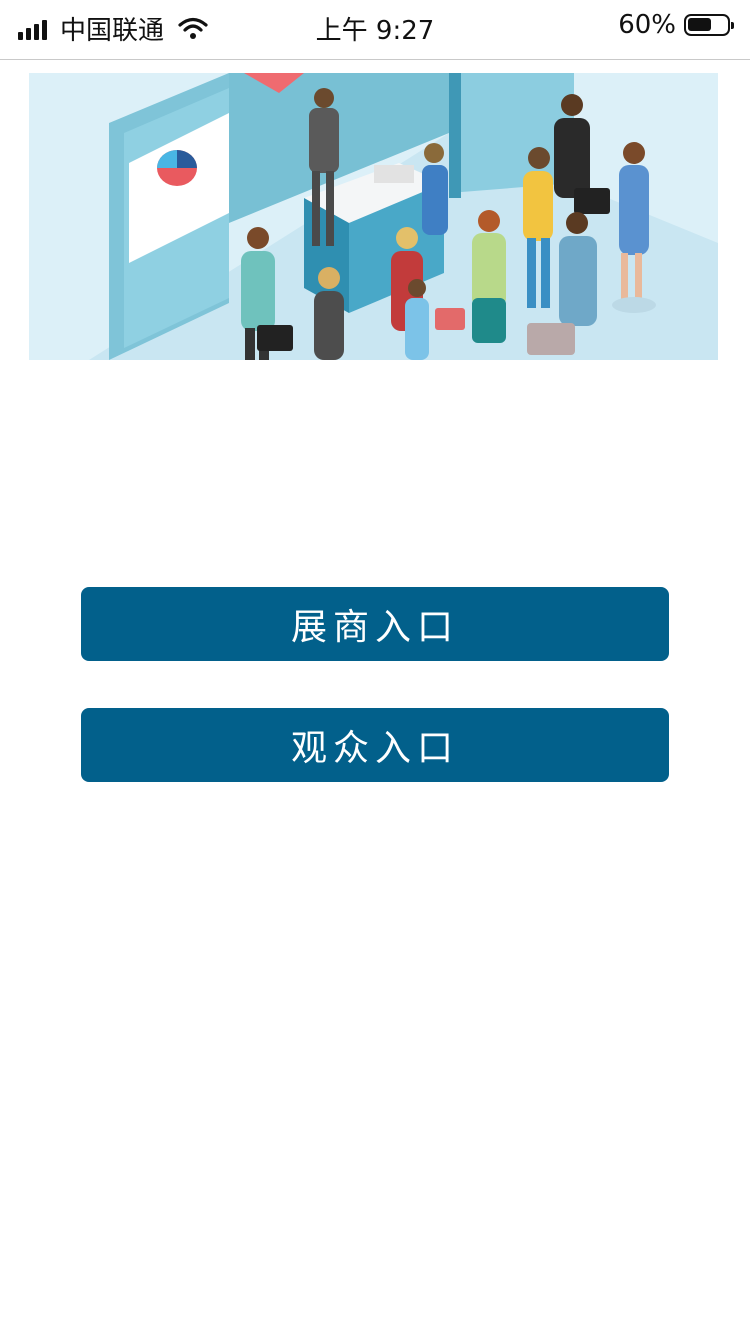 The image size is (750, 1334). I want to click on visitor-entry-button: 观众入口, so click(375, 745).